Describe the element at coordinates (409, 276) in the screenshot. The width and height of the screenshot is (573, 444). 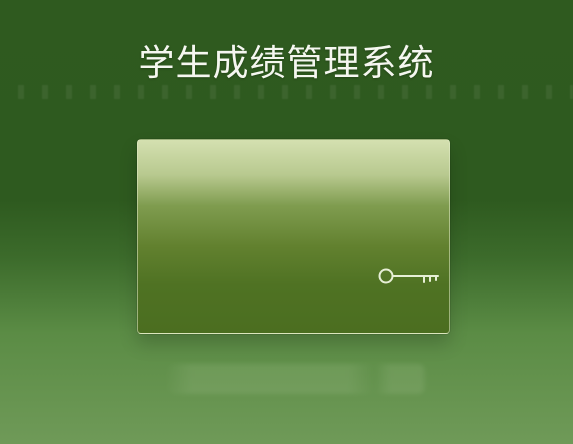
I see `key-icon` at that location.